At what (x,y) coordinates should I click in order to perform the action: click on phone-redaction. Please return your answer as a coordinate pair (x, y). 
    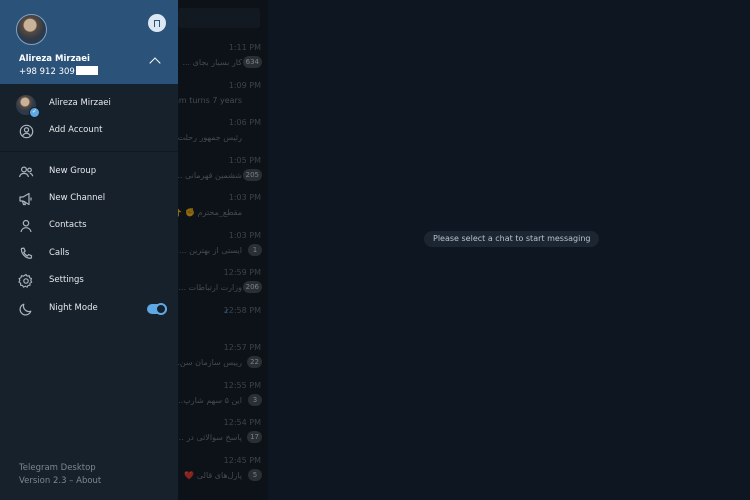
    Looking at the image, I should click on (86, 70).